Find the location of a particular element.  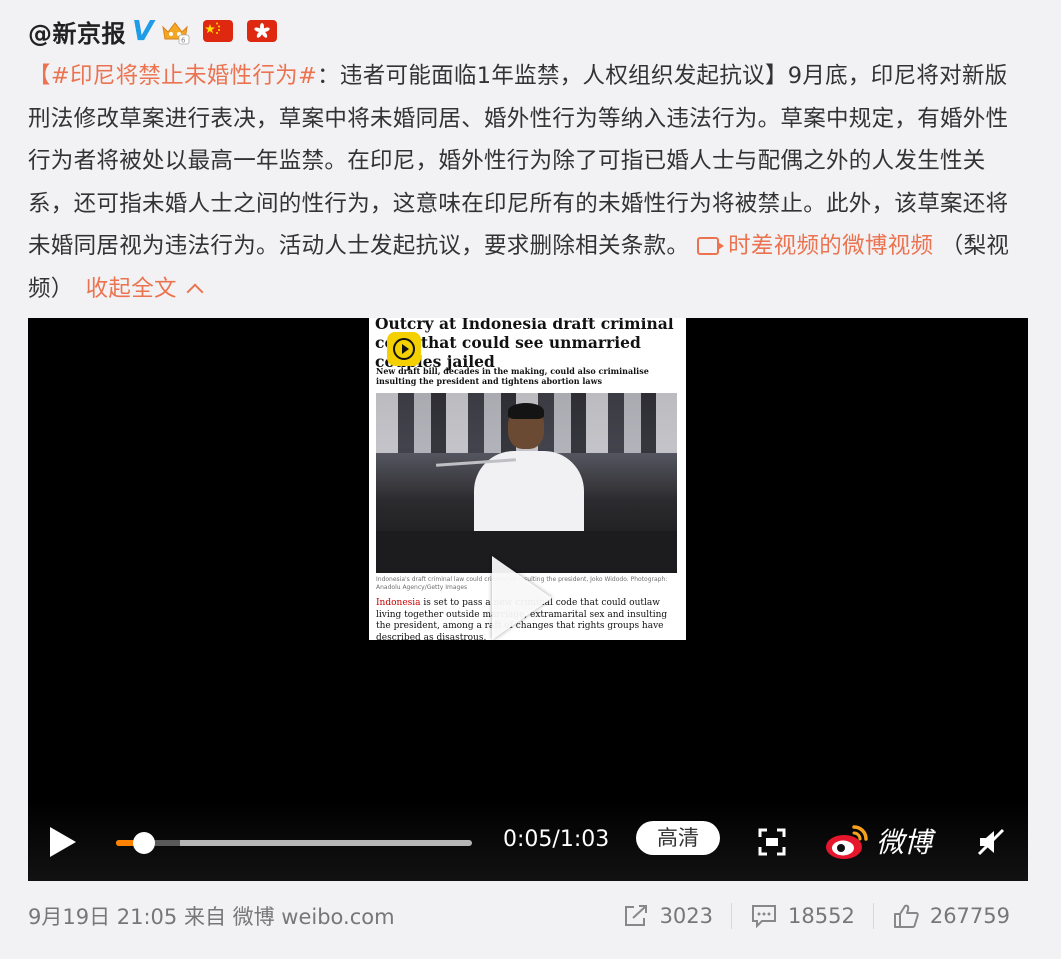

fullscreen-icon is located at coordinates (772, 842).